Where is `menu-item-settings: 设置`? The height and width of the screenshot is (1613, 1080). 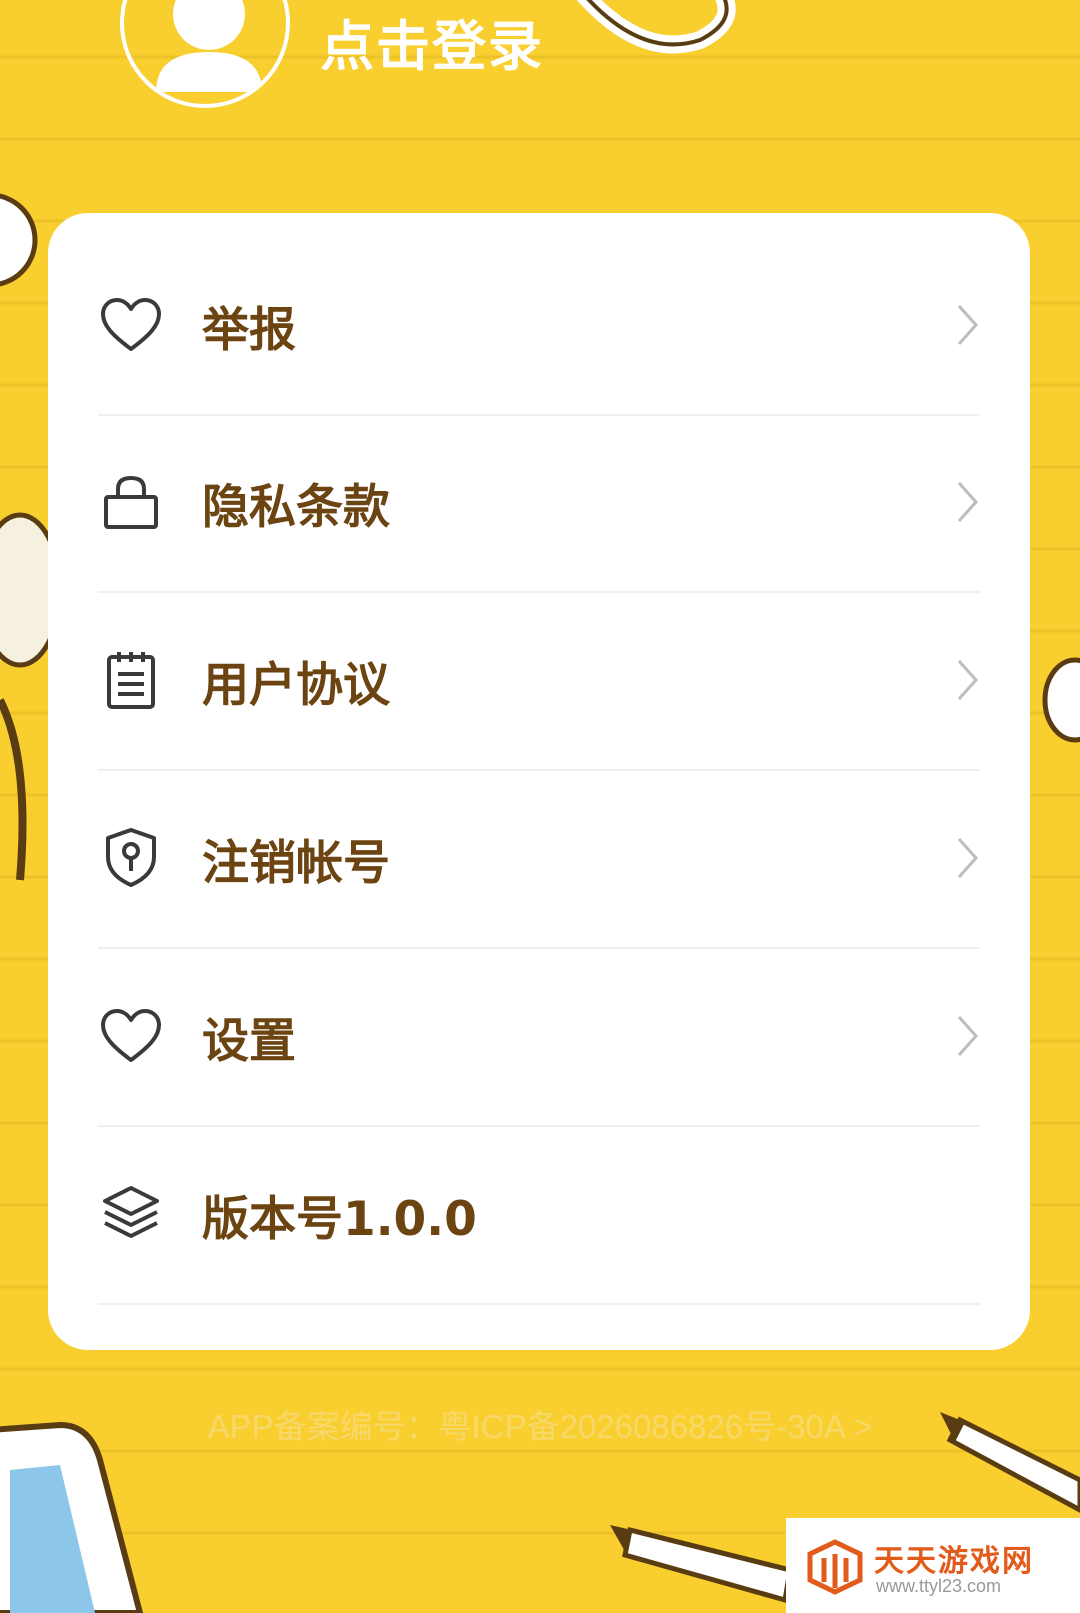 menu-item-settings: 设置 is located at coordinates (539, 1037).